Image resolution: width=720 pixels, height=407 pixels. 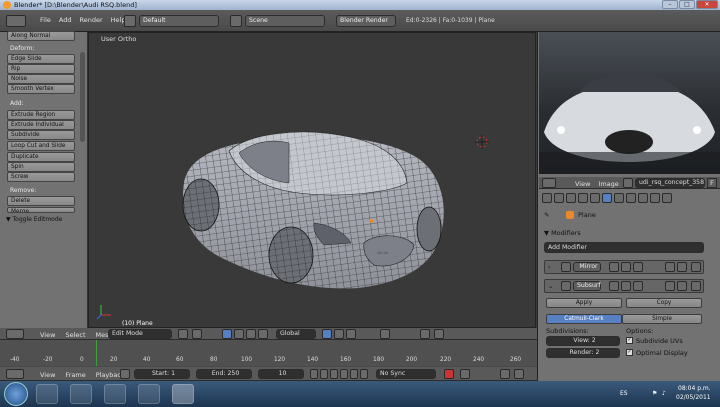 I want to click on play-reverse-icon, so click(x=334, y=374).